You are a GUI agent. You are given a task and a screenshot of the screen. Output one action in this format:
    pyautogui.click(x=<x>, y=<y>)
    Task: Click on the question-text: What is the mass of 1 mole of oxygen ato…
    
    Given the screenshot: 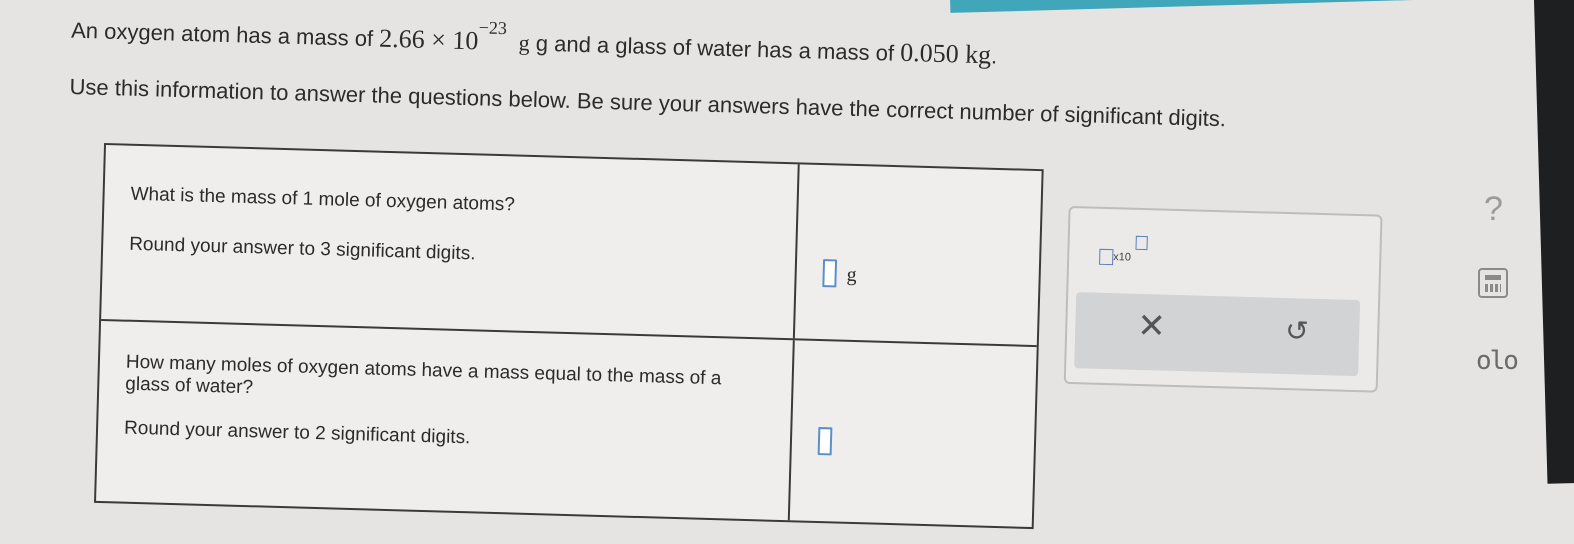 What is the action you would take?
    pyautogui.click(x=323, y=199)
    